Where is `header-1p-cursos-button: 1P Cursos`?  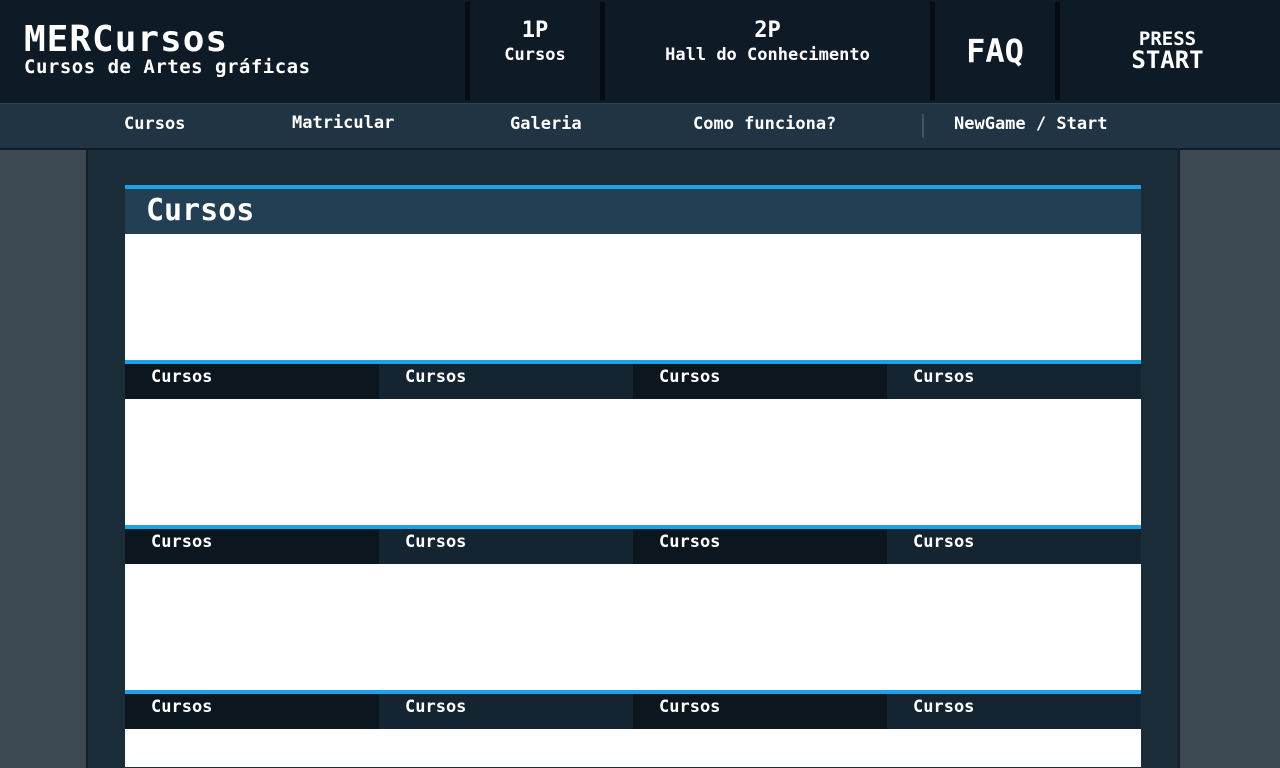 header-1p-cursos-button: 1P Cursos is located at coordinates (535, 51).